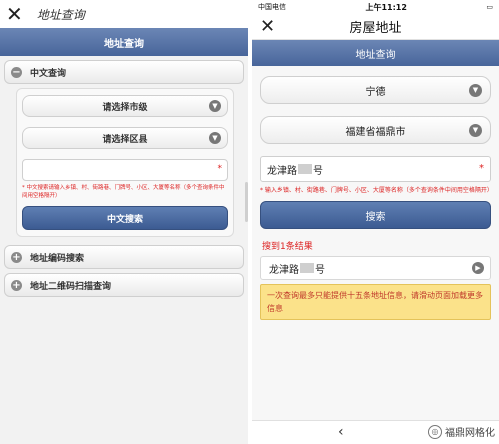  Describe the element at coordinates (124, 285) in the screenshot. I see `section-qr-search: + 地址二维码扫描查询` at that location.